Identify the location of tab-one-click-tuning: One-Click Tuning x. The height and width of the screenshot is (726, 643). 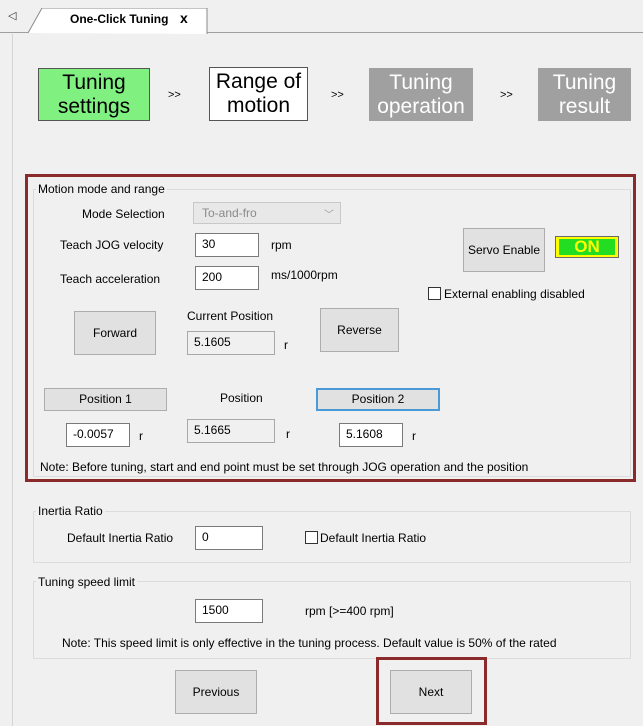
(118, 21).